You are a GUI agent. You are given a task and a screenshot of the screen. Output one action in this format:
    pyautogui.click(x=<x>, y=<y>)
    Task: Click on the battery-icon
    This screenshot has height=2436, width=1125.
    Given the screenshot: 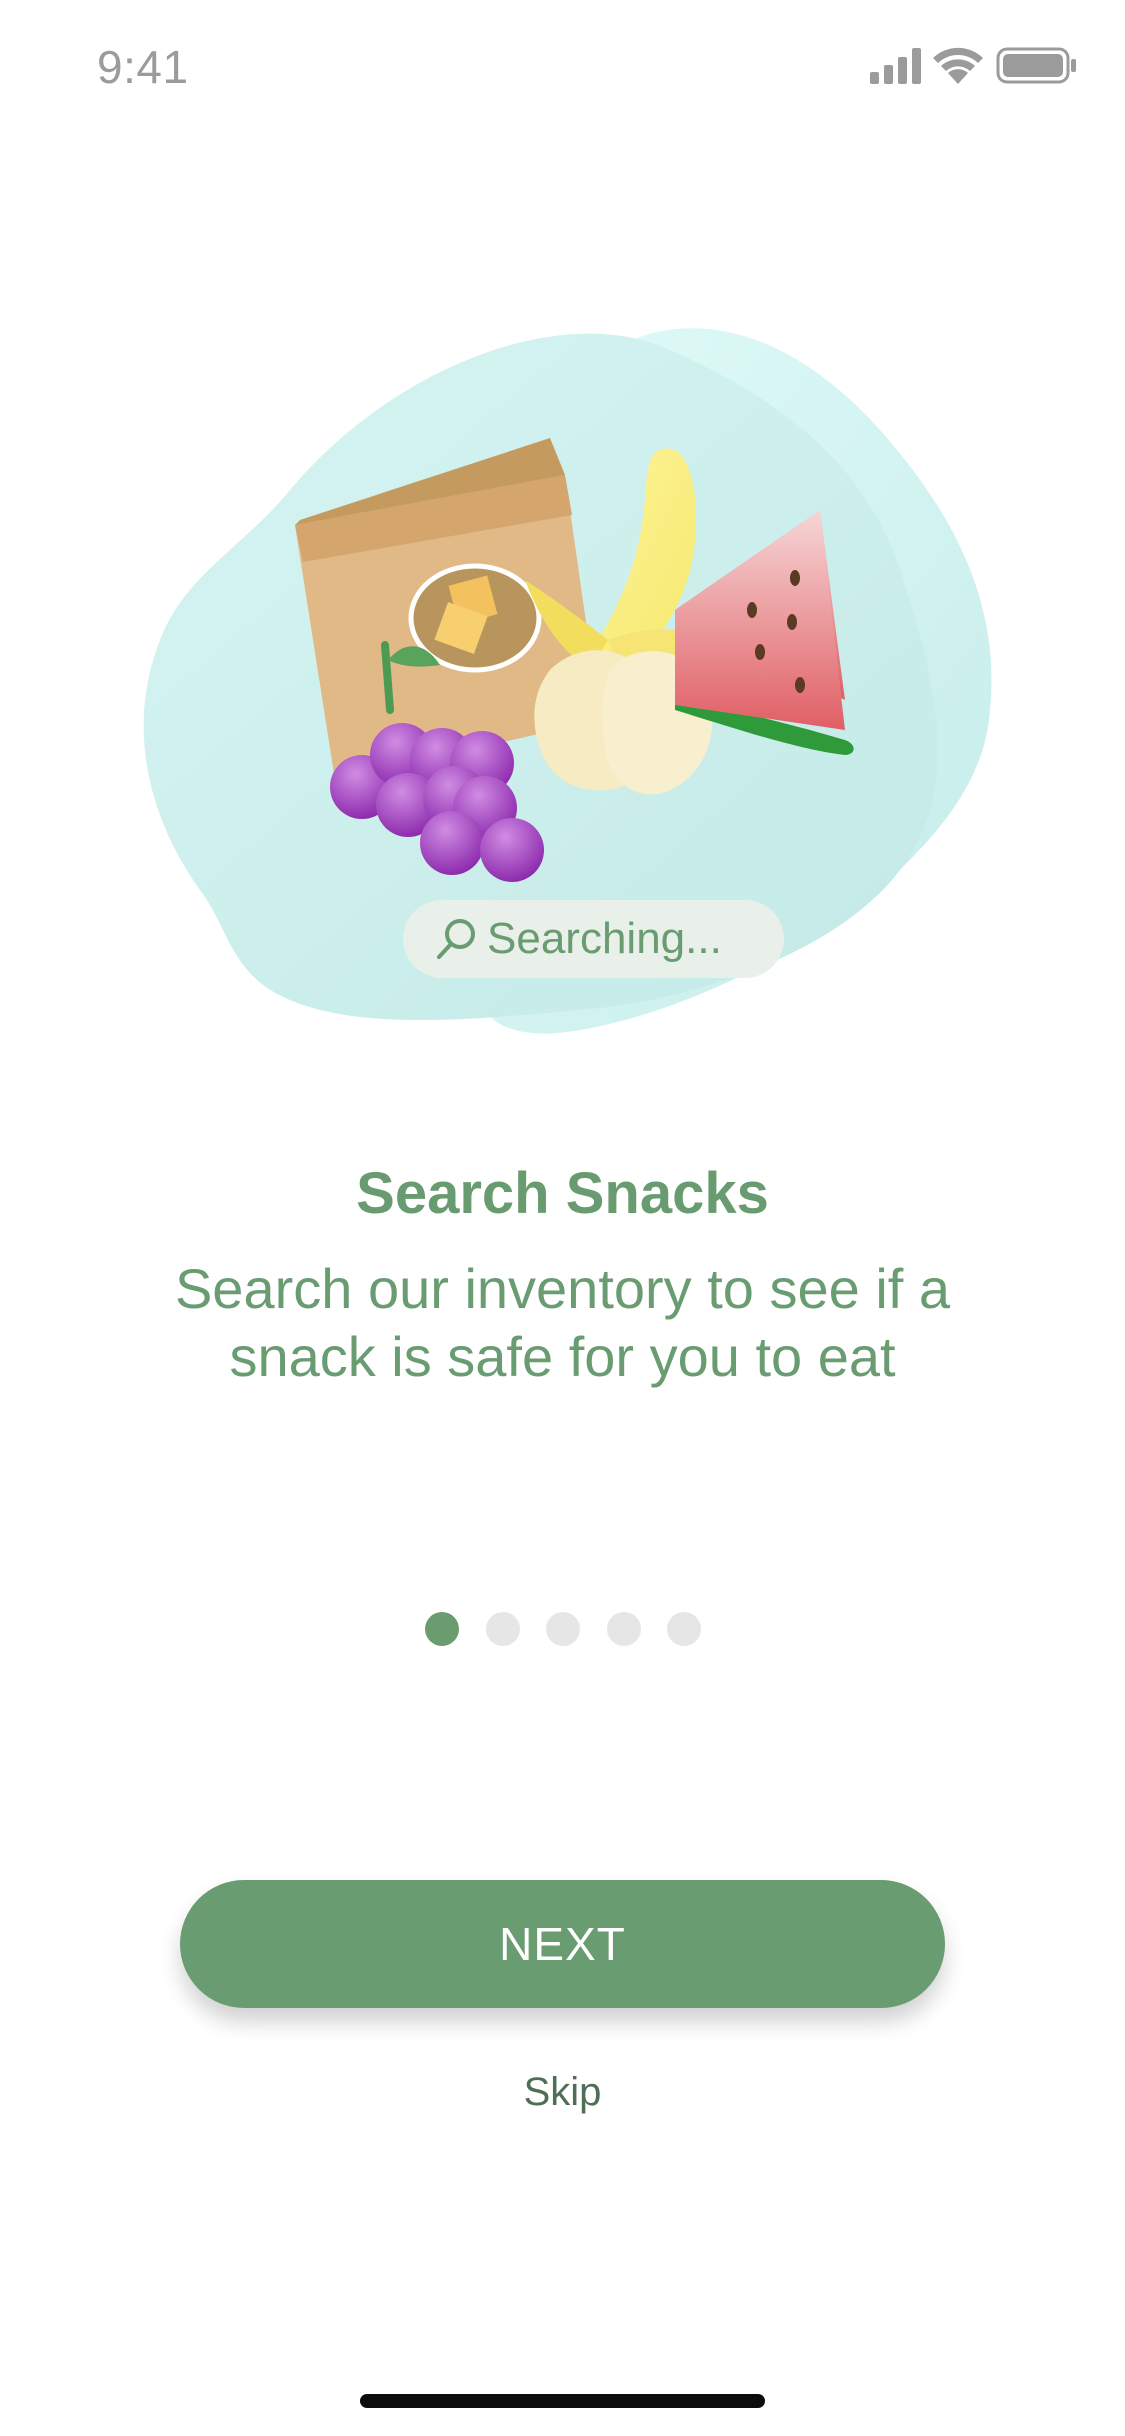 What is the action you would take?
    pyautogui.click(x=1036, y=65)
    